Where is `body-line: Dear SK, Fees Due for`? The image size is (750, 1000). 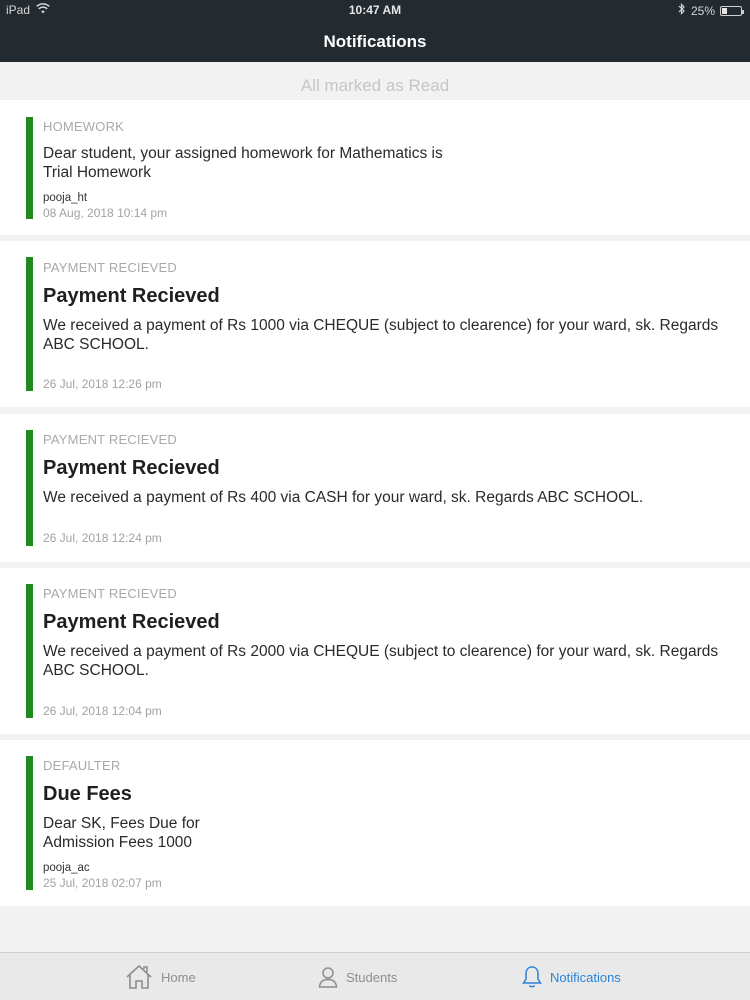 body-line: Dear SK, Fees Due for is located at coordinates (121, 823).